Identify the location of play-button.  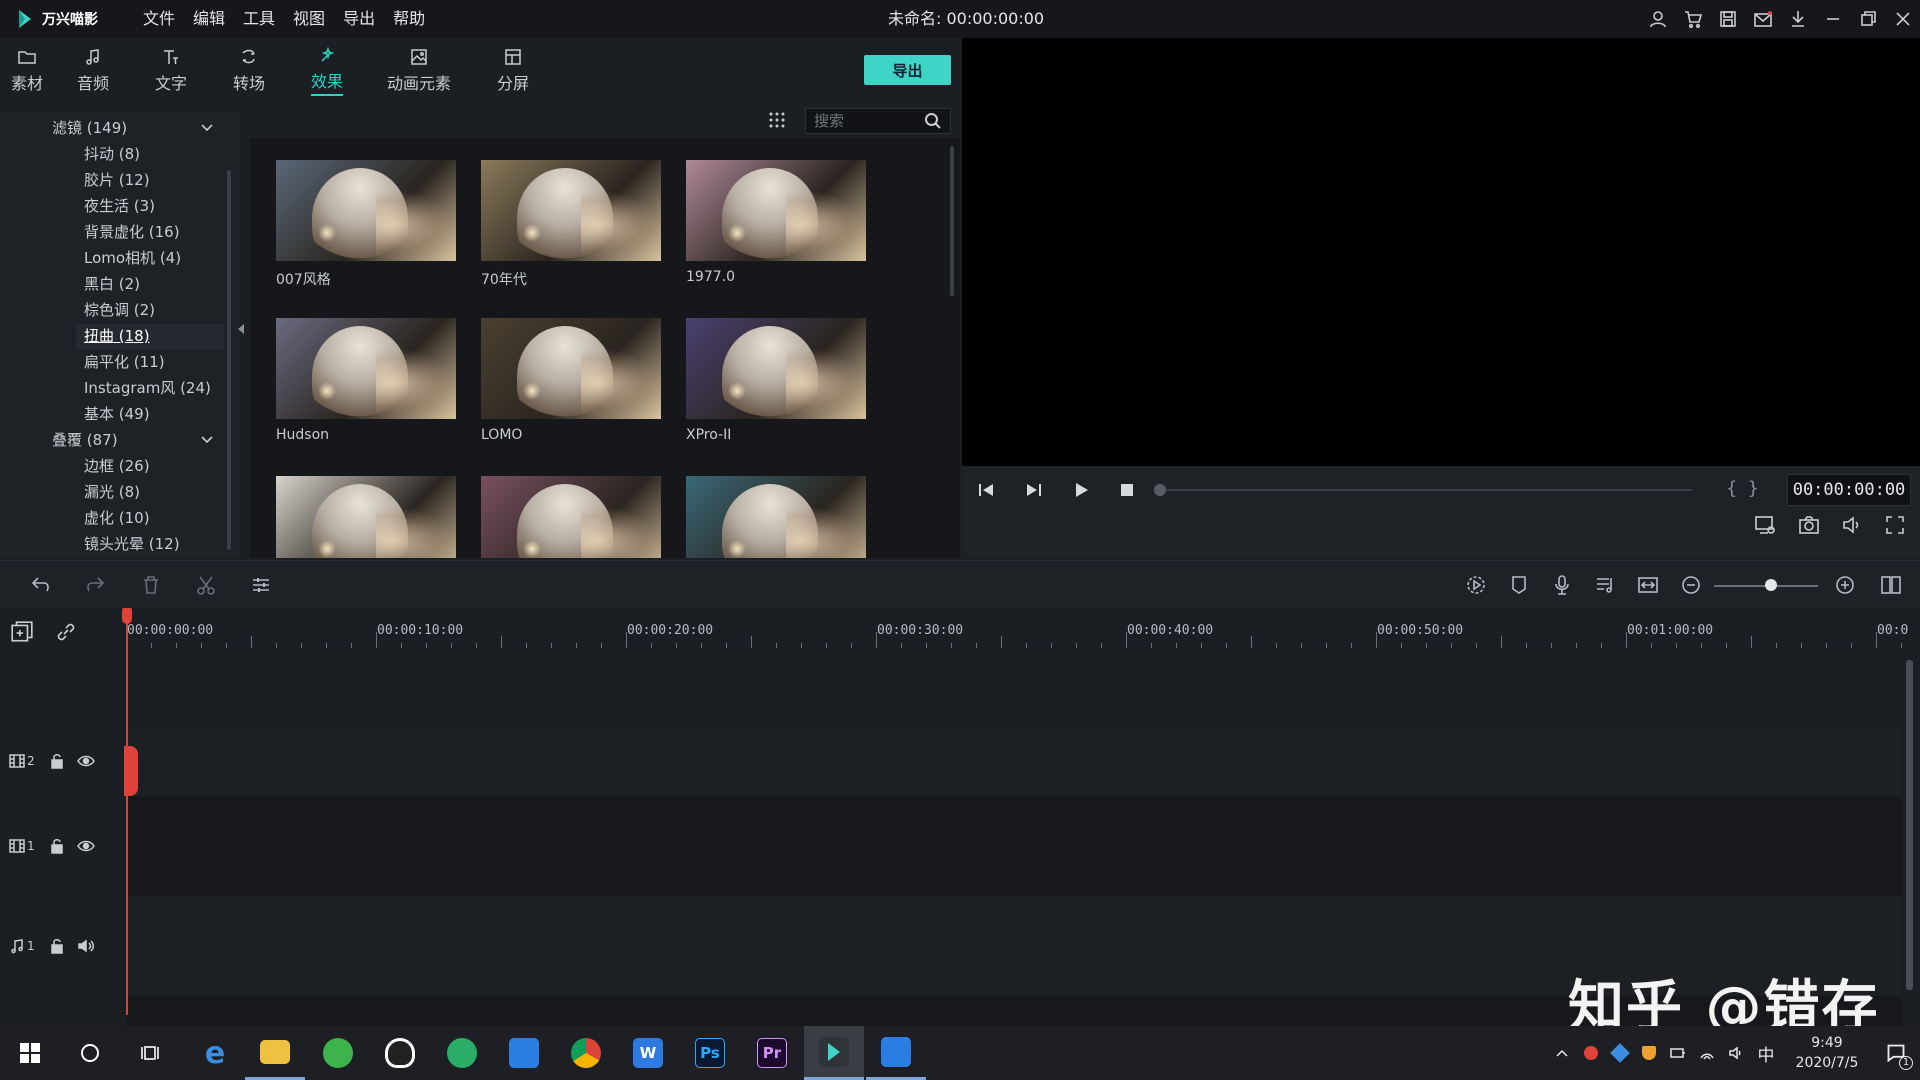
(1081, 490).